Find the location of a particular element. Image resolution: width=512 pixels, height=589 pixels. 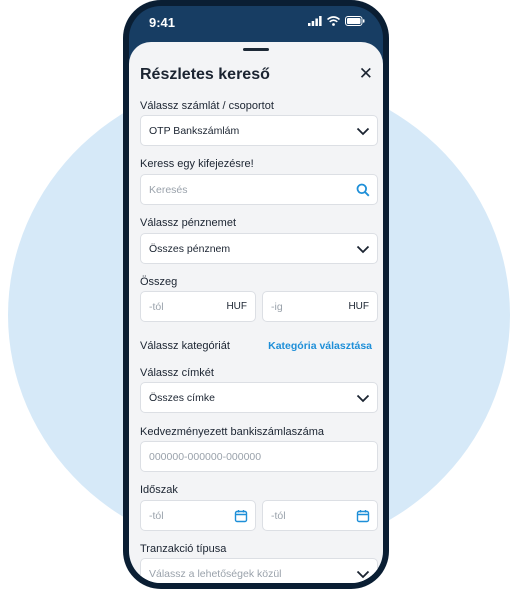

tag-value: Összes címke is located at coordinates (182, 398).